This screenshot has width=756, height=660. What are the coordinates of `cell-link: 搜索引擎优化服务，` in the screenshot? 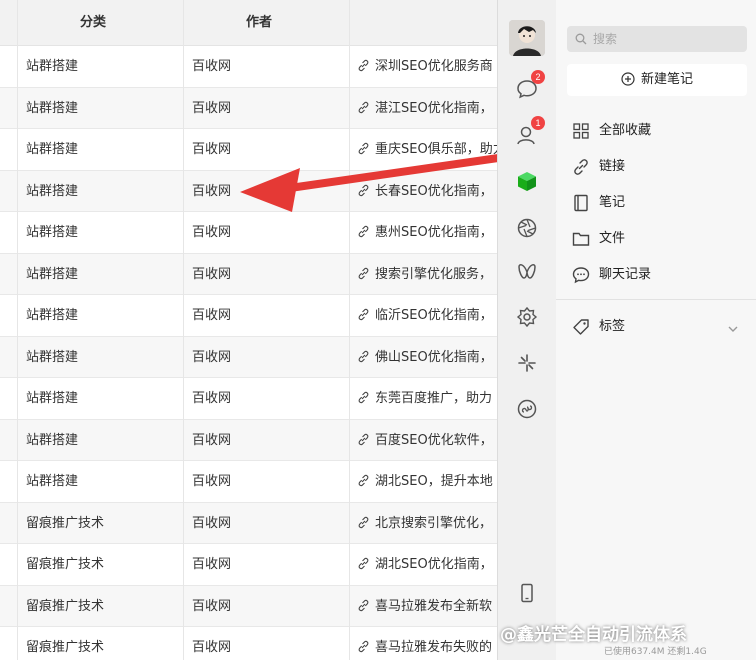 It's located at (432, 274).